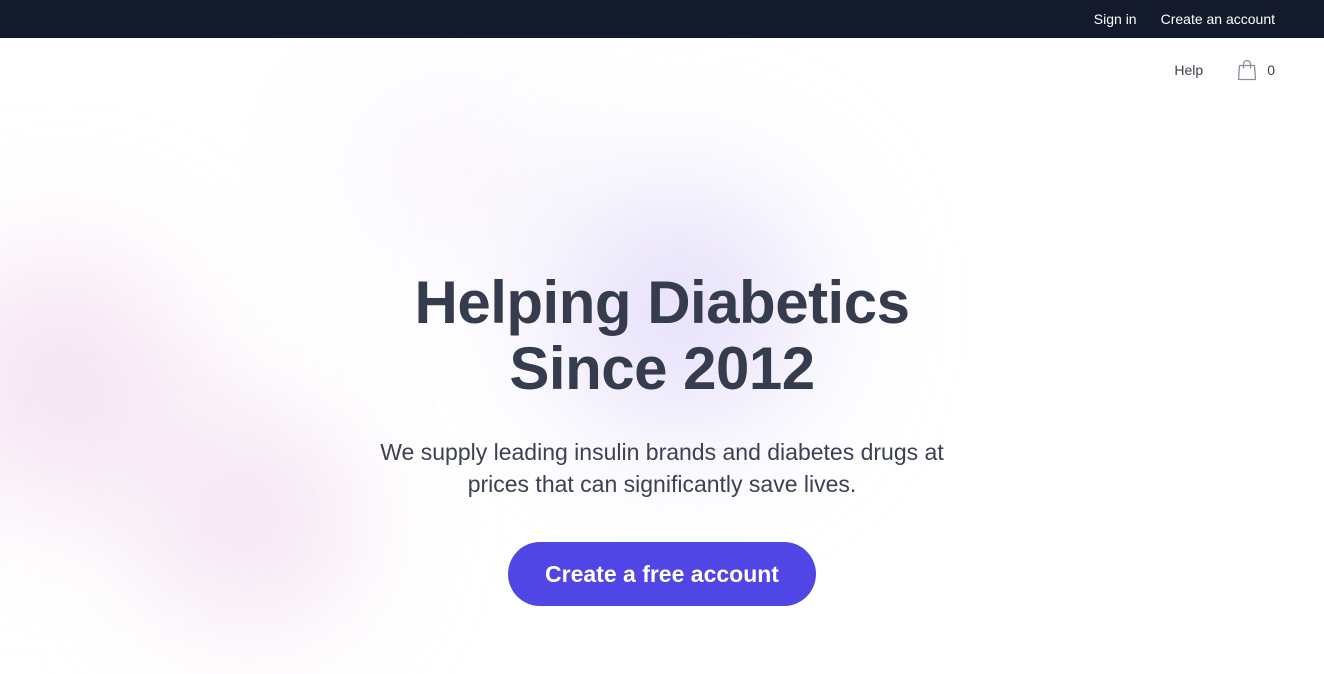 The image size is (1324, 674). What do you see at coordinates (662, 368) in the screenshot?
I see `hero-headline-line: Since 2012` at bounding box center [662, 368].